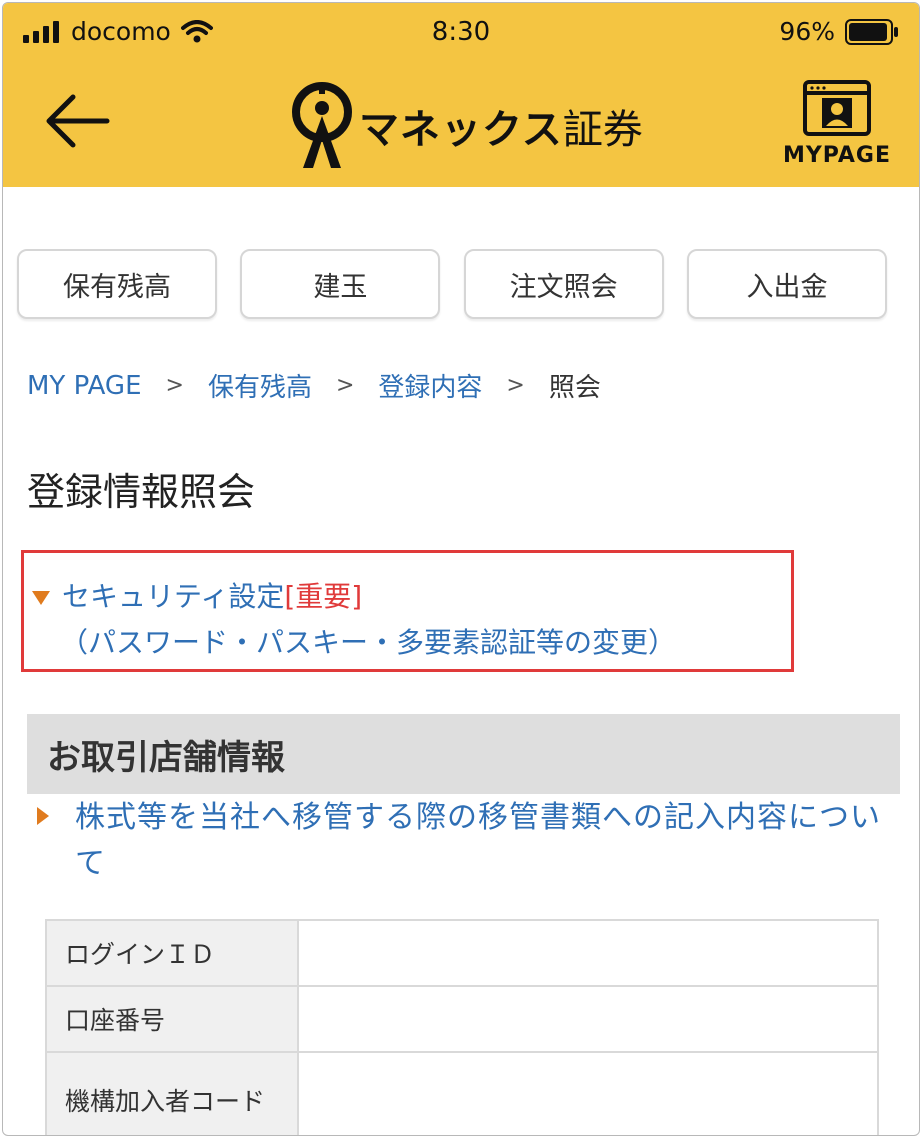 The height and width of the screenshot is (1140, 922). What do you see at coordinates (322, 125) in the screenshot?
I see `monex-figure-icon` at bounding box center [322, 125].